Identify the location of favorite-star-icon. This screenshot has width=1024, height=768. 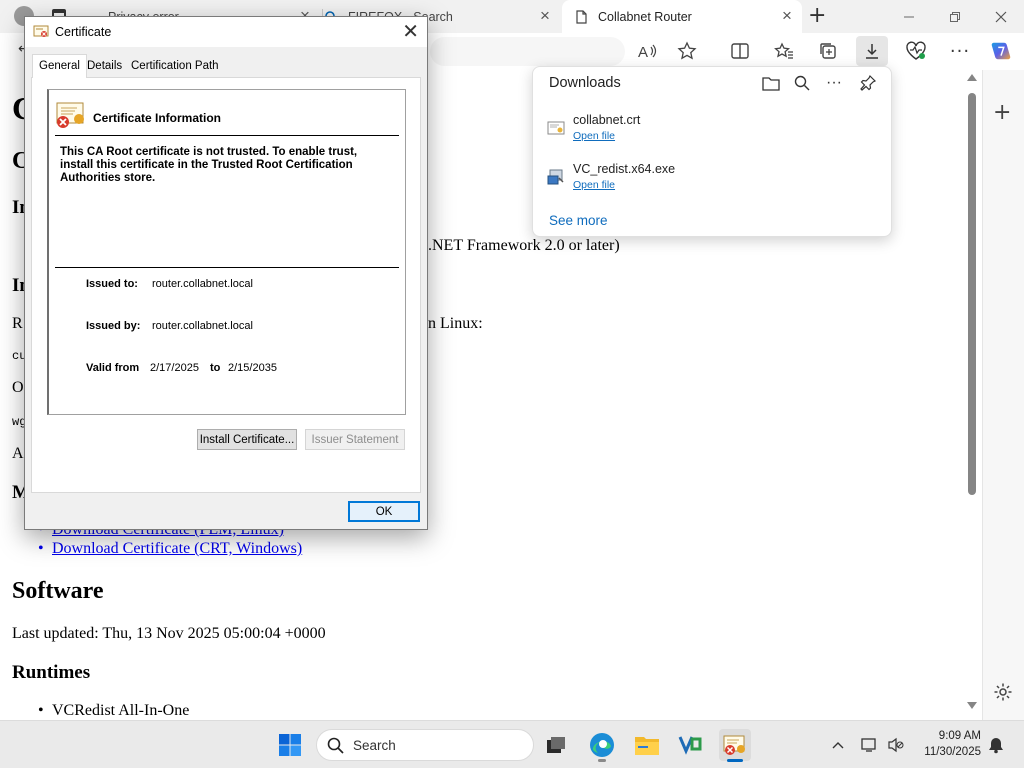
(687, 51).